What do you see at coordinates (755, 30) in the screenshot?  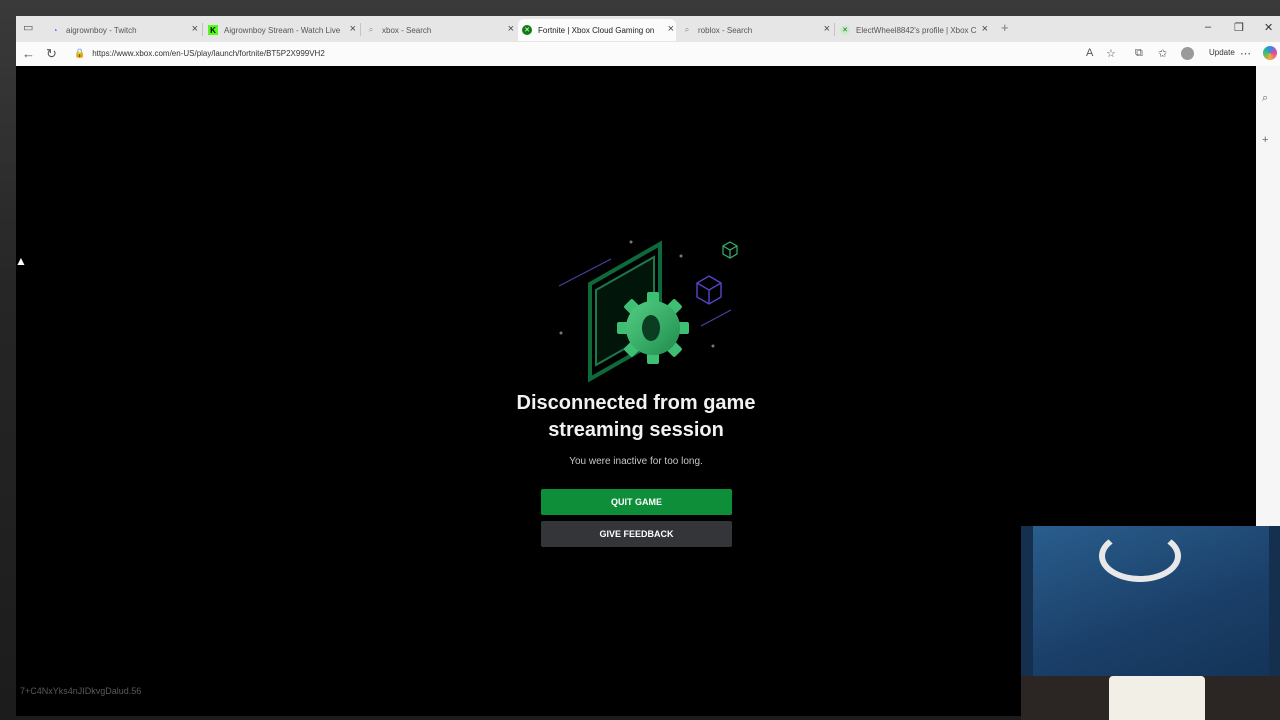 I see `tab-roblox-search: ⌕ roblox - Search ×` at bounding box center [755, 30].